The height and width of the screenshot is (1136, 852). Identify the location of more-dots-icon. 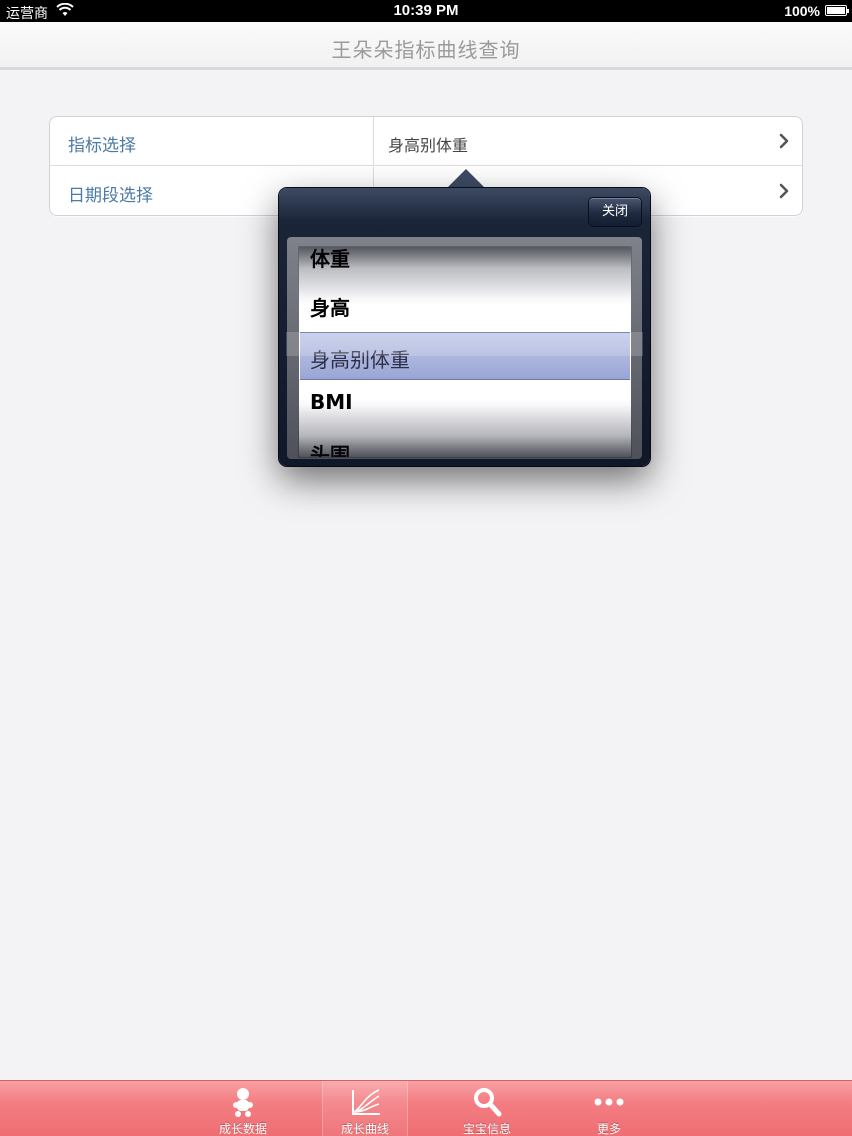
(609, 1102).